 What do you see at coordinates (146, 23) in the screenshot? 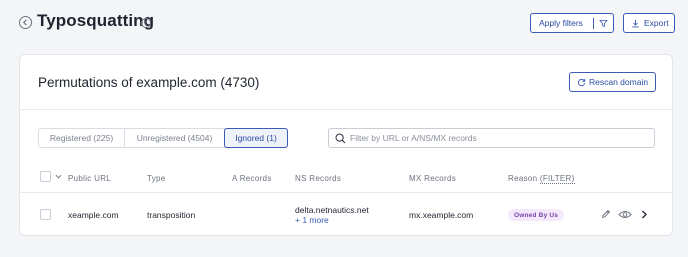
I see `info-icon: i` at bounding box center [146, 23].